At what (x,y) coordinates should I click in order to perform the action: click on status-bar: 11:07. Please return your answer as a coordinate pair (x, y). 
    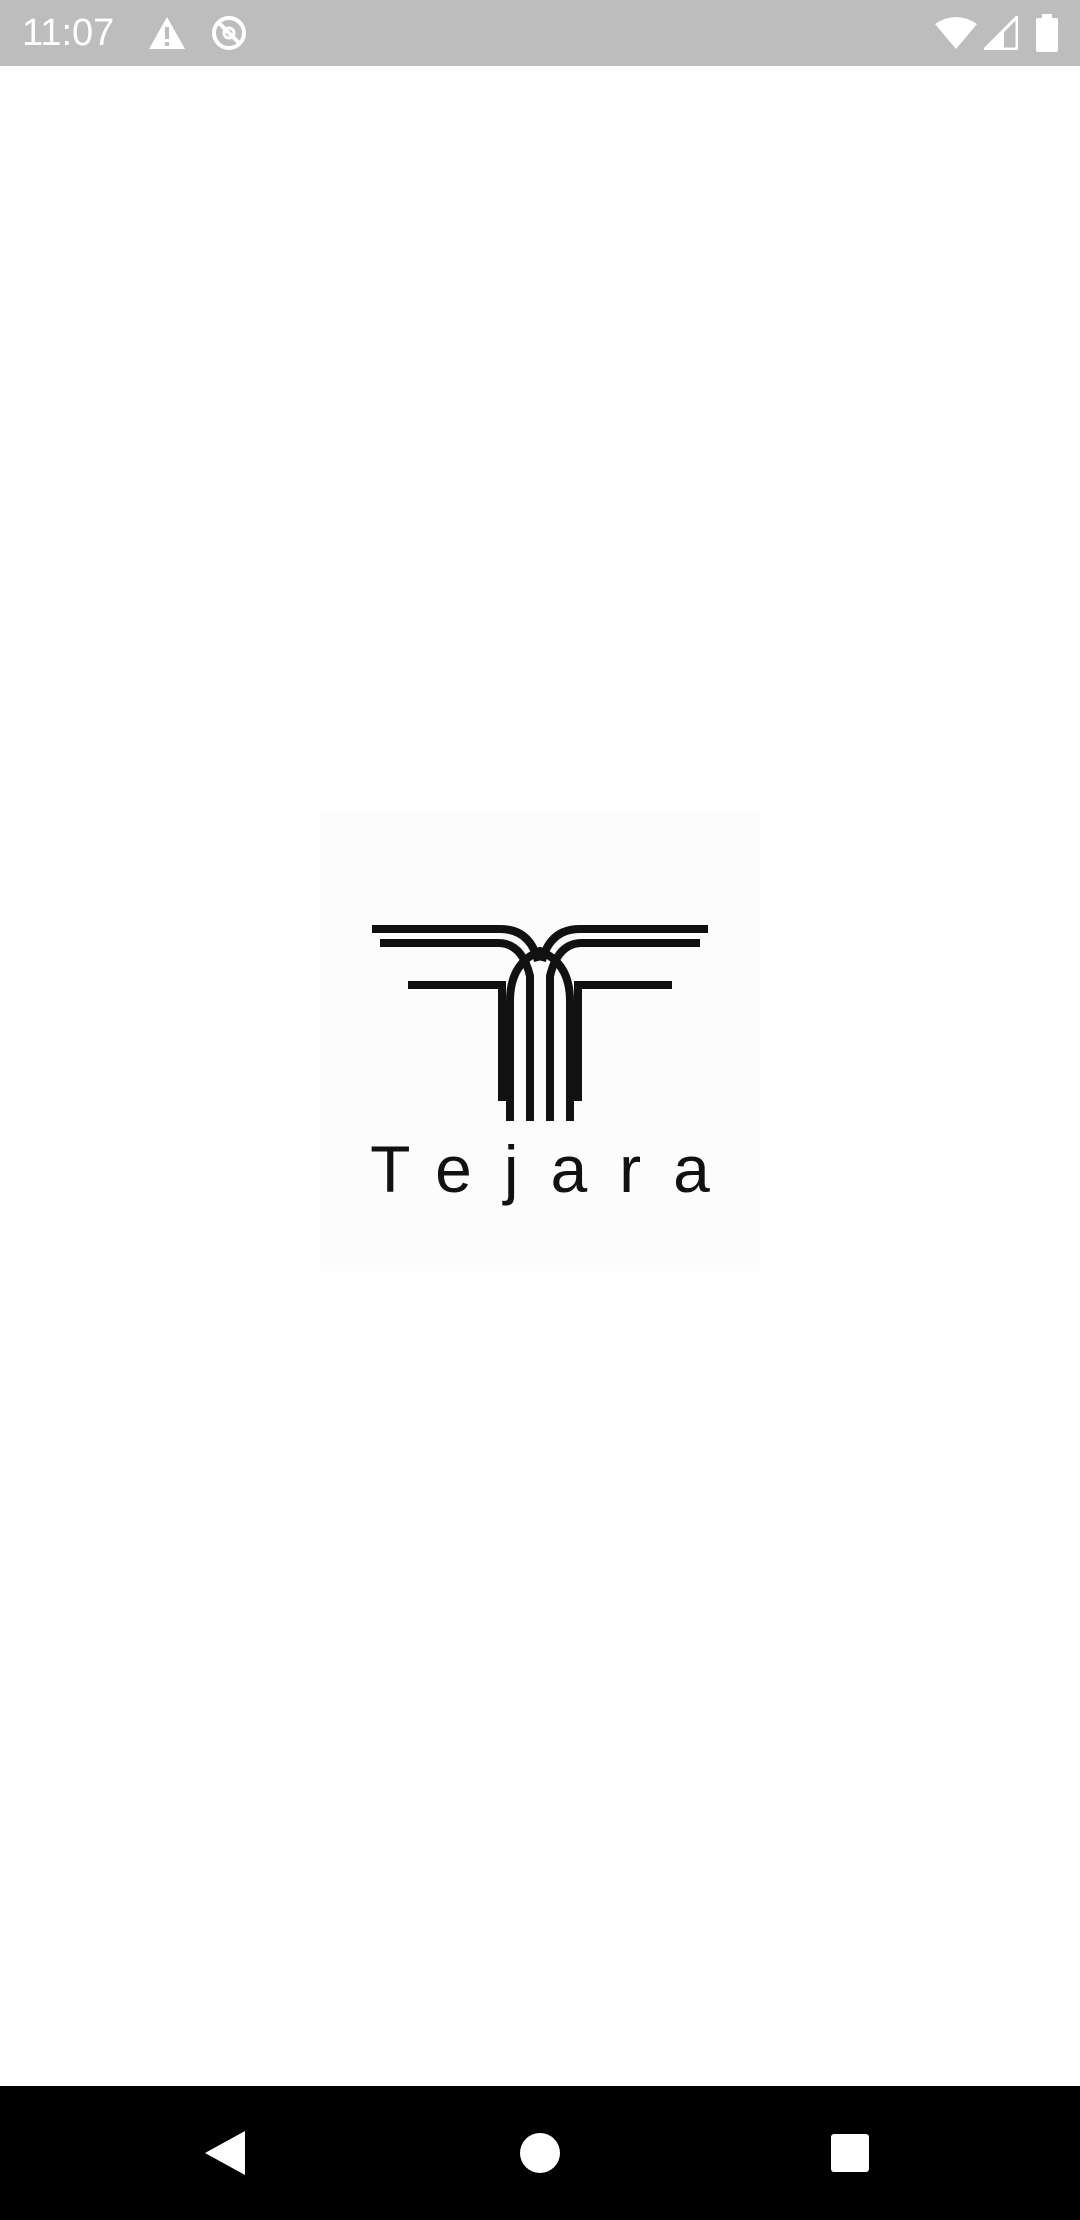
    Looking at the image, I should click on (540, 33).